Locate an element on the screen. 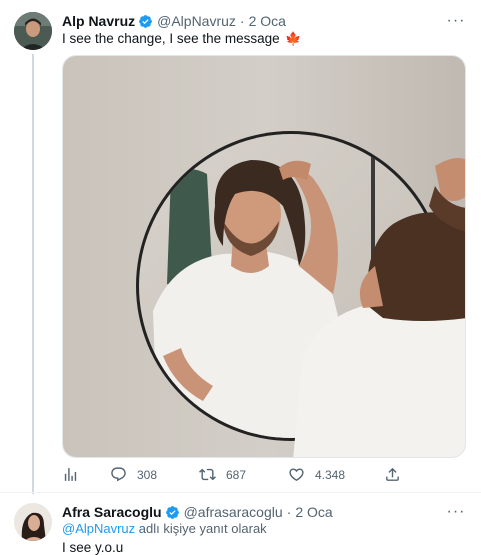 The image size is (481, 555). reply-author-avatar is located at coordinates (33, 522).